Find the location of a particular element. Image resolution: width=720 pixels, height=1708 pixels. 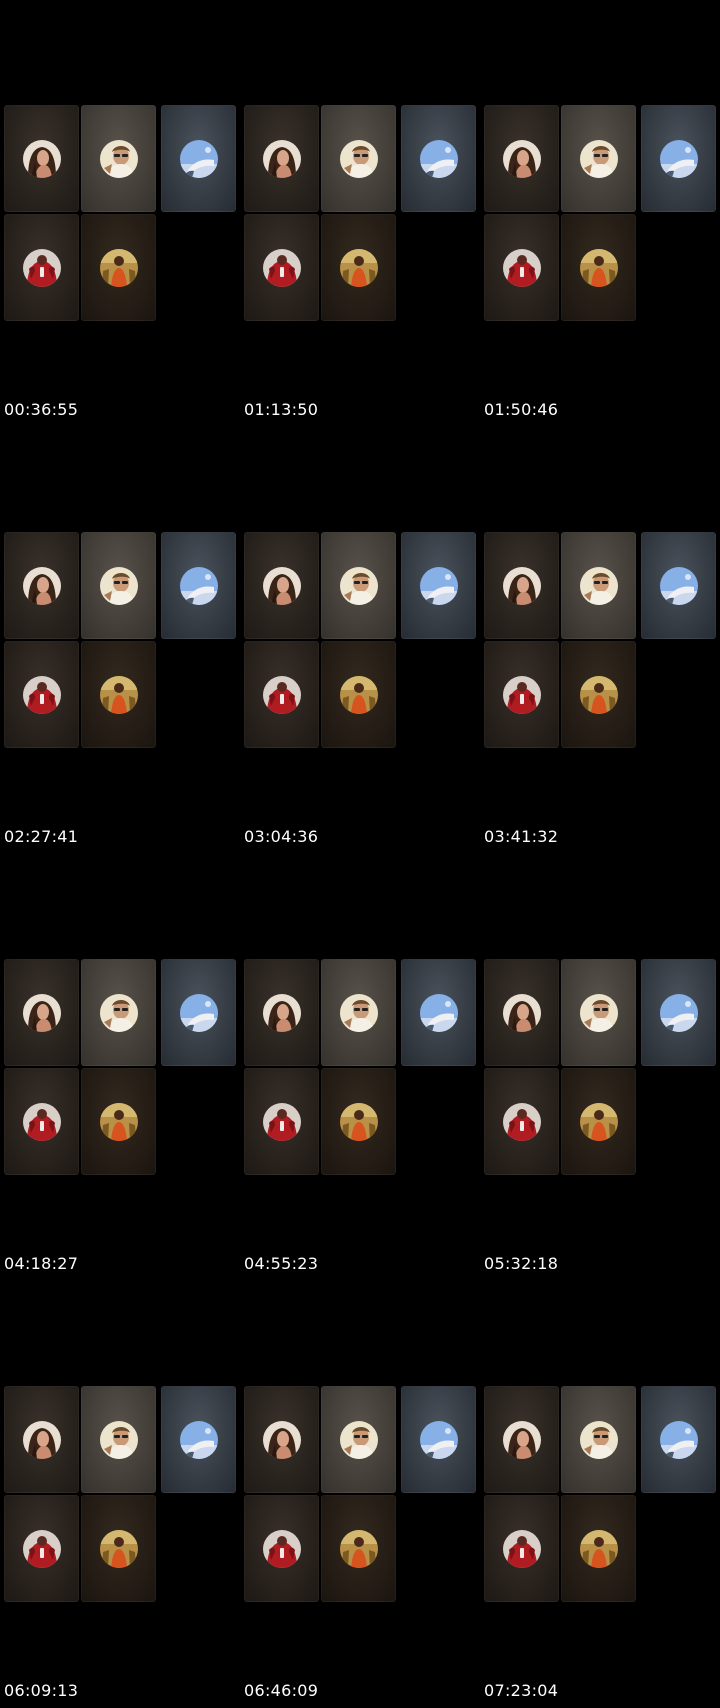

thumbnail-timestamp: 03:04:36 is located at coordinates (281, 836).